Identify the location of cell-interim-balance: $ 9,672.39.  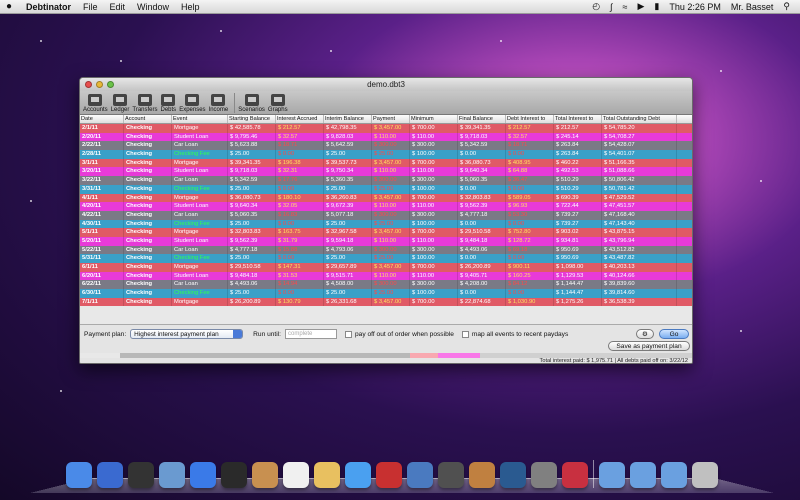
(348, 206).